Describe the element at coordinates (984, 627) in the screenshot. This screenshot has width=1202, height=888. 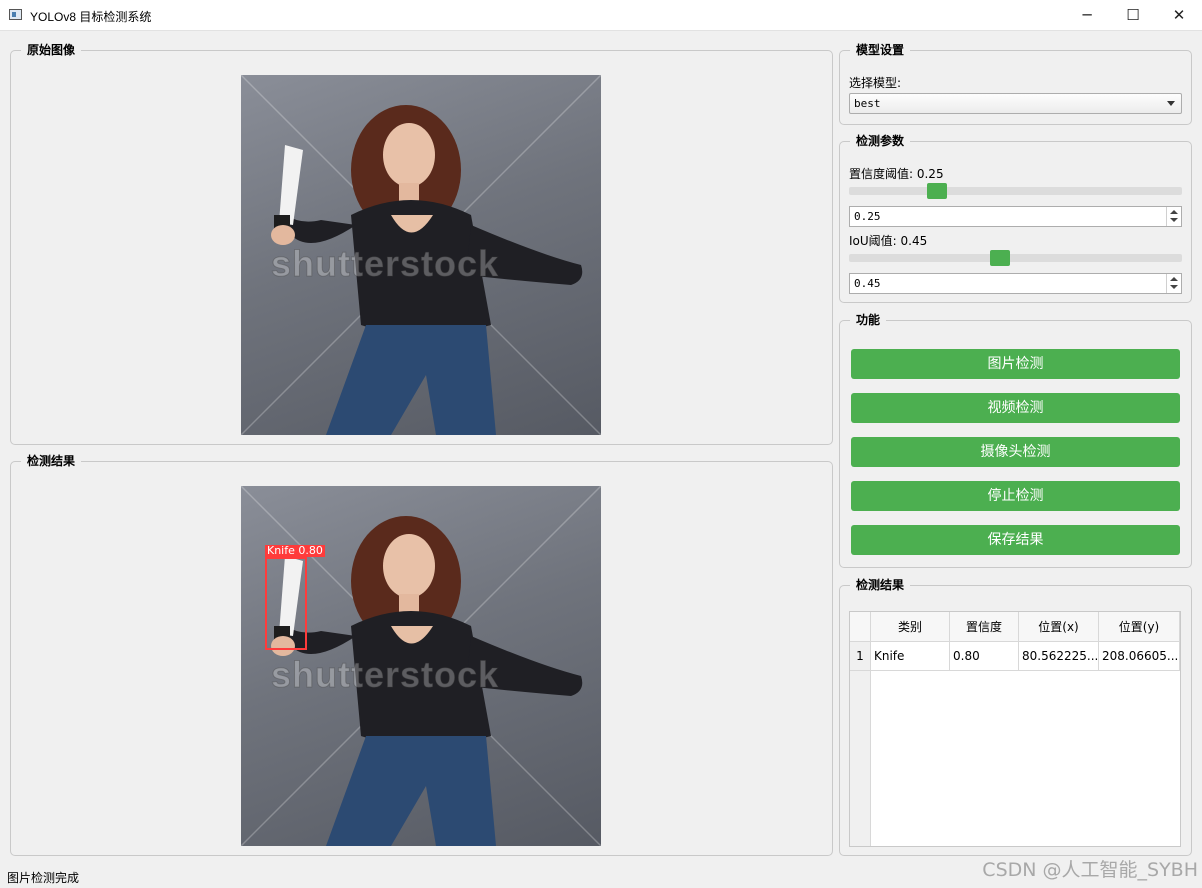
I see `column-header-confidence: 置信度` at that location.